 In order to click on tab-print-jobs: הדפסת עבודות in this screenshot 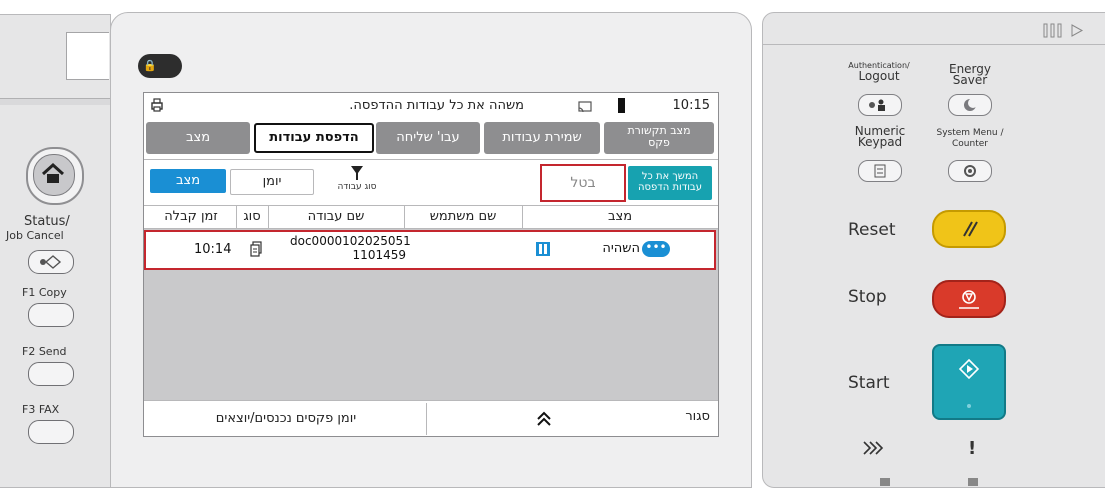, I will do `click(314, 138)`.